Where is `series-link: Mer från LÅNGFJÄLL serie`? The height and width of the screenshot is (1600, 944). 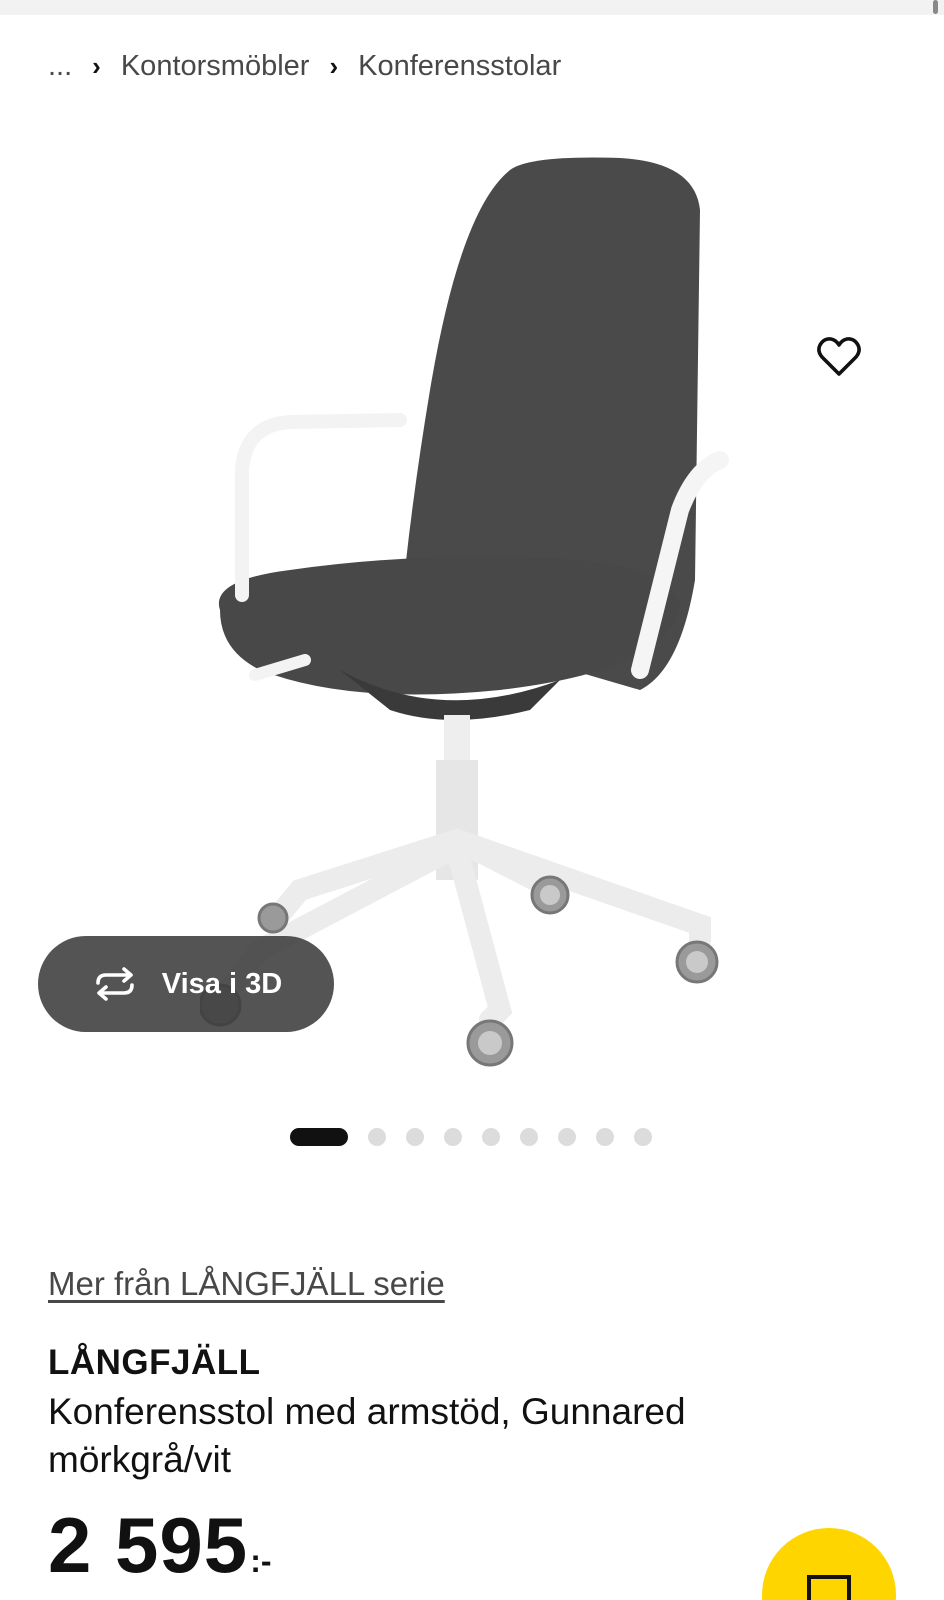 series-link: Mer från LÅNGFJÄLL serie is located at coordinates (246, 1284).